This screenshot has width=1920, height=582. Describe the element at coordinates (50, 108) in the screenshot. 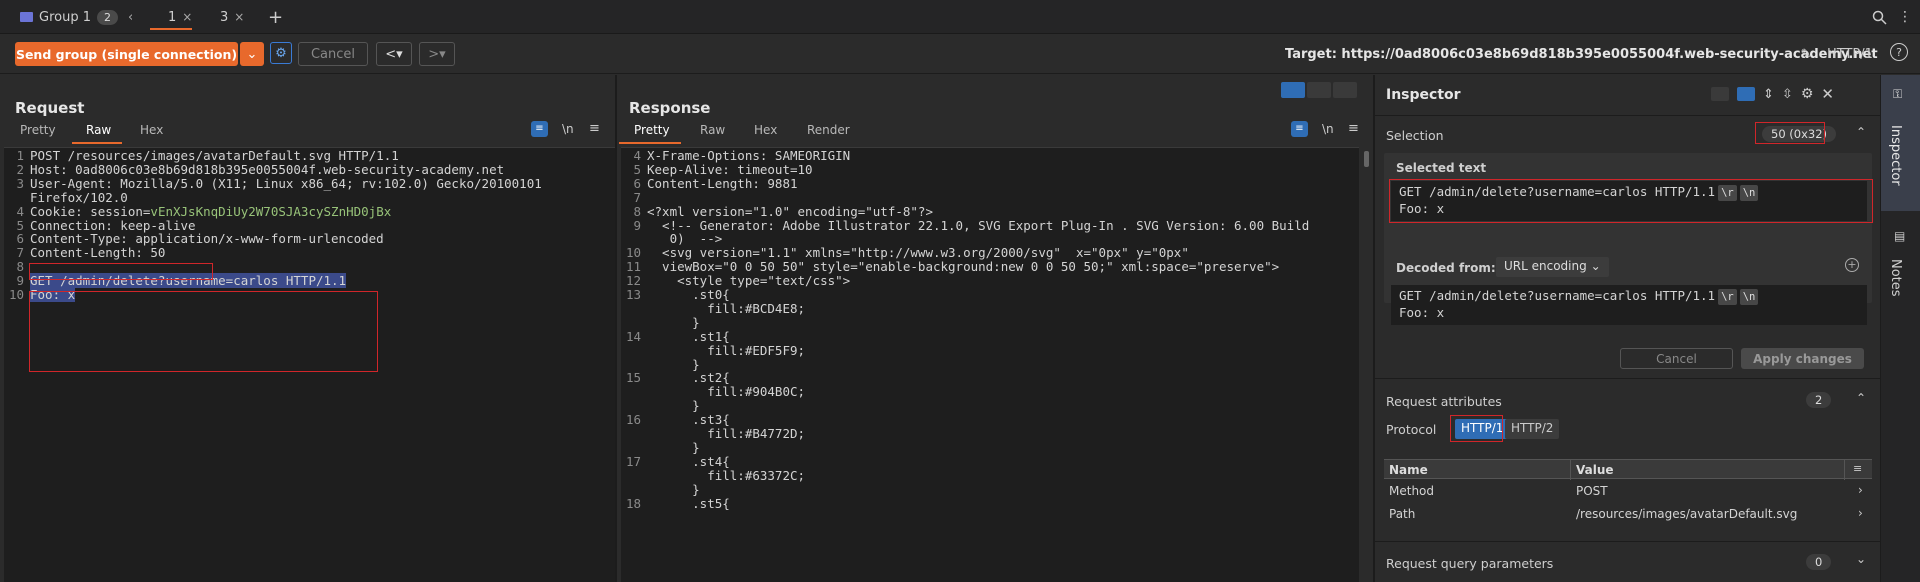

I see `request-title: Request` at that location.